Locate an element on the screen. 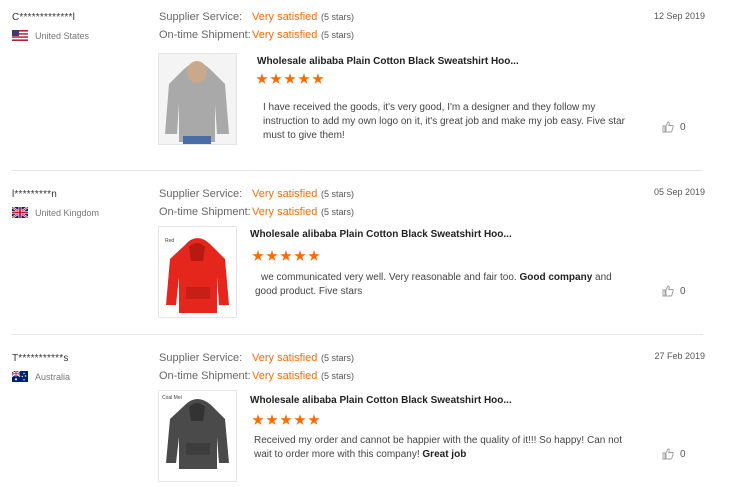 This screenshot has height=487, width=750. reviewer-country: Australia is located at coordinates (41, 376).